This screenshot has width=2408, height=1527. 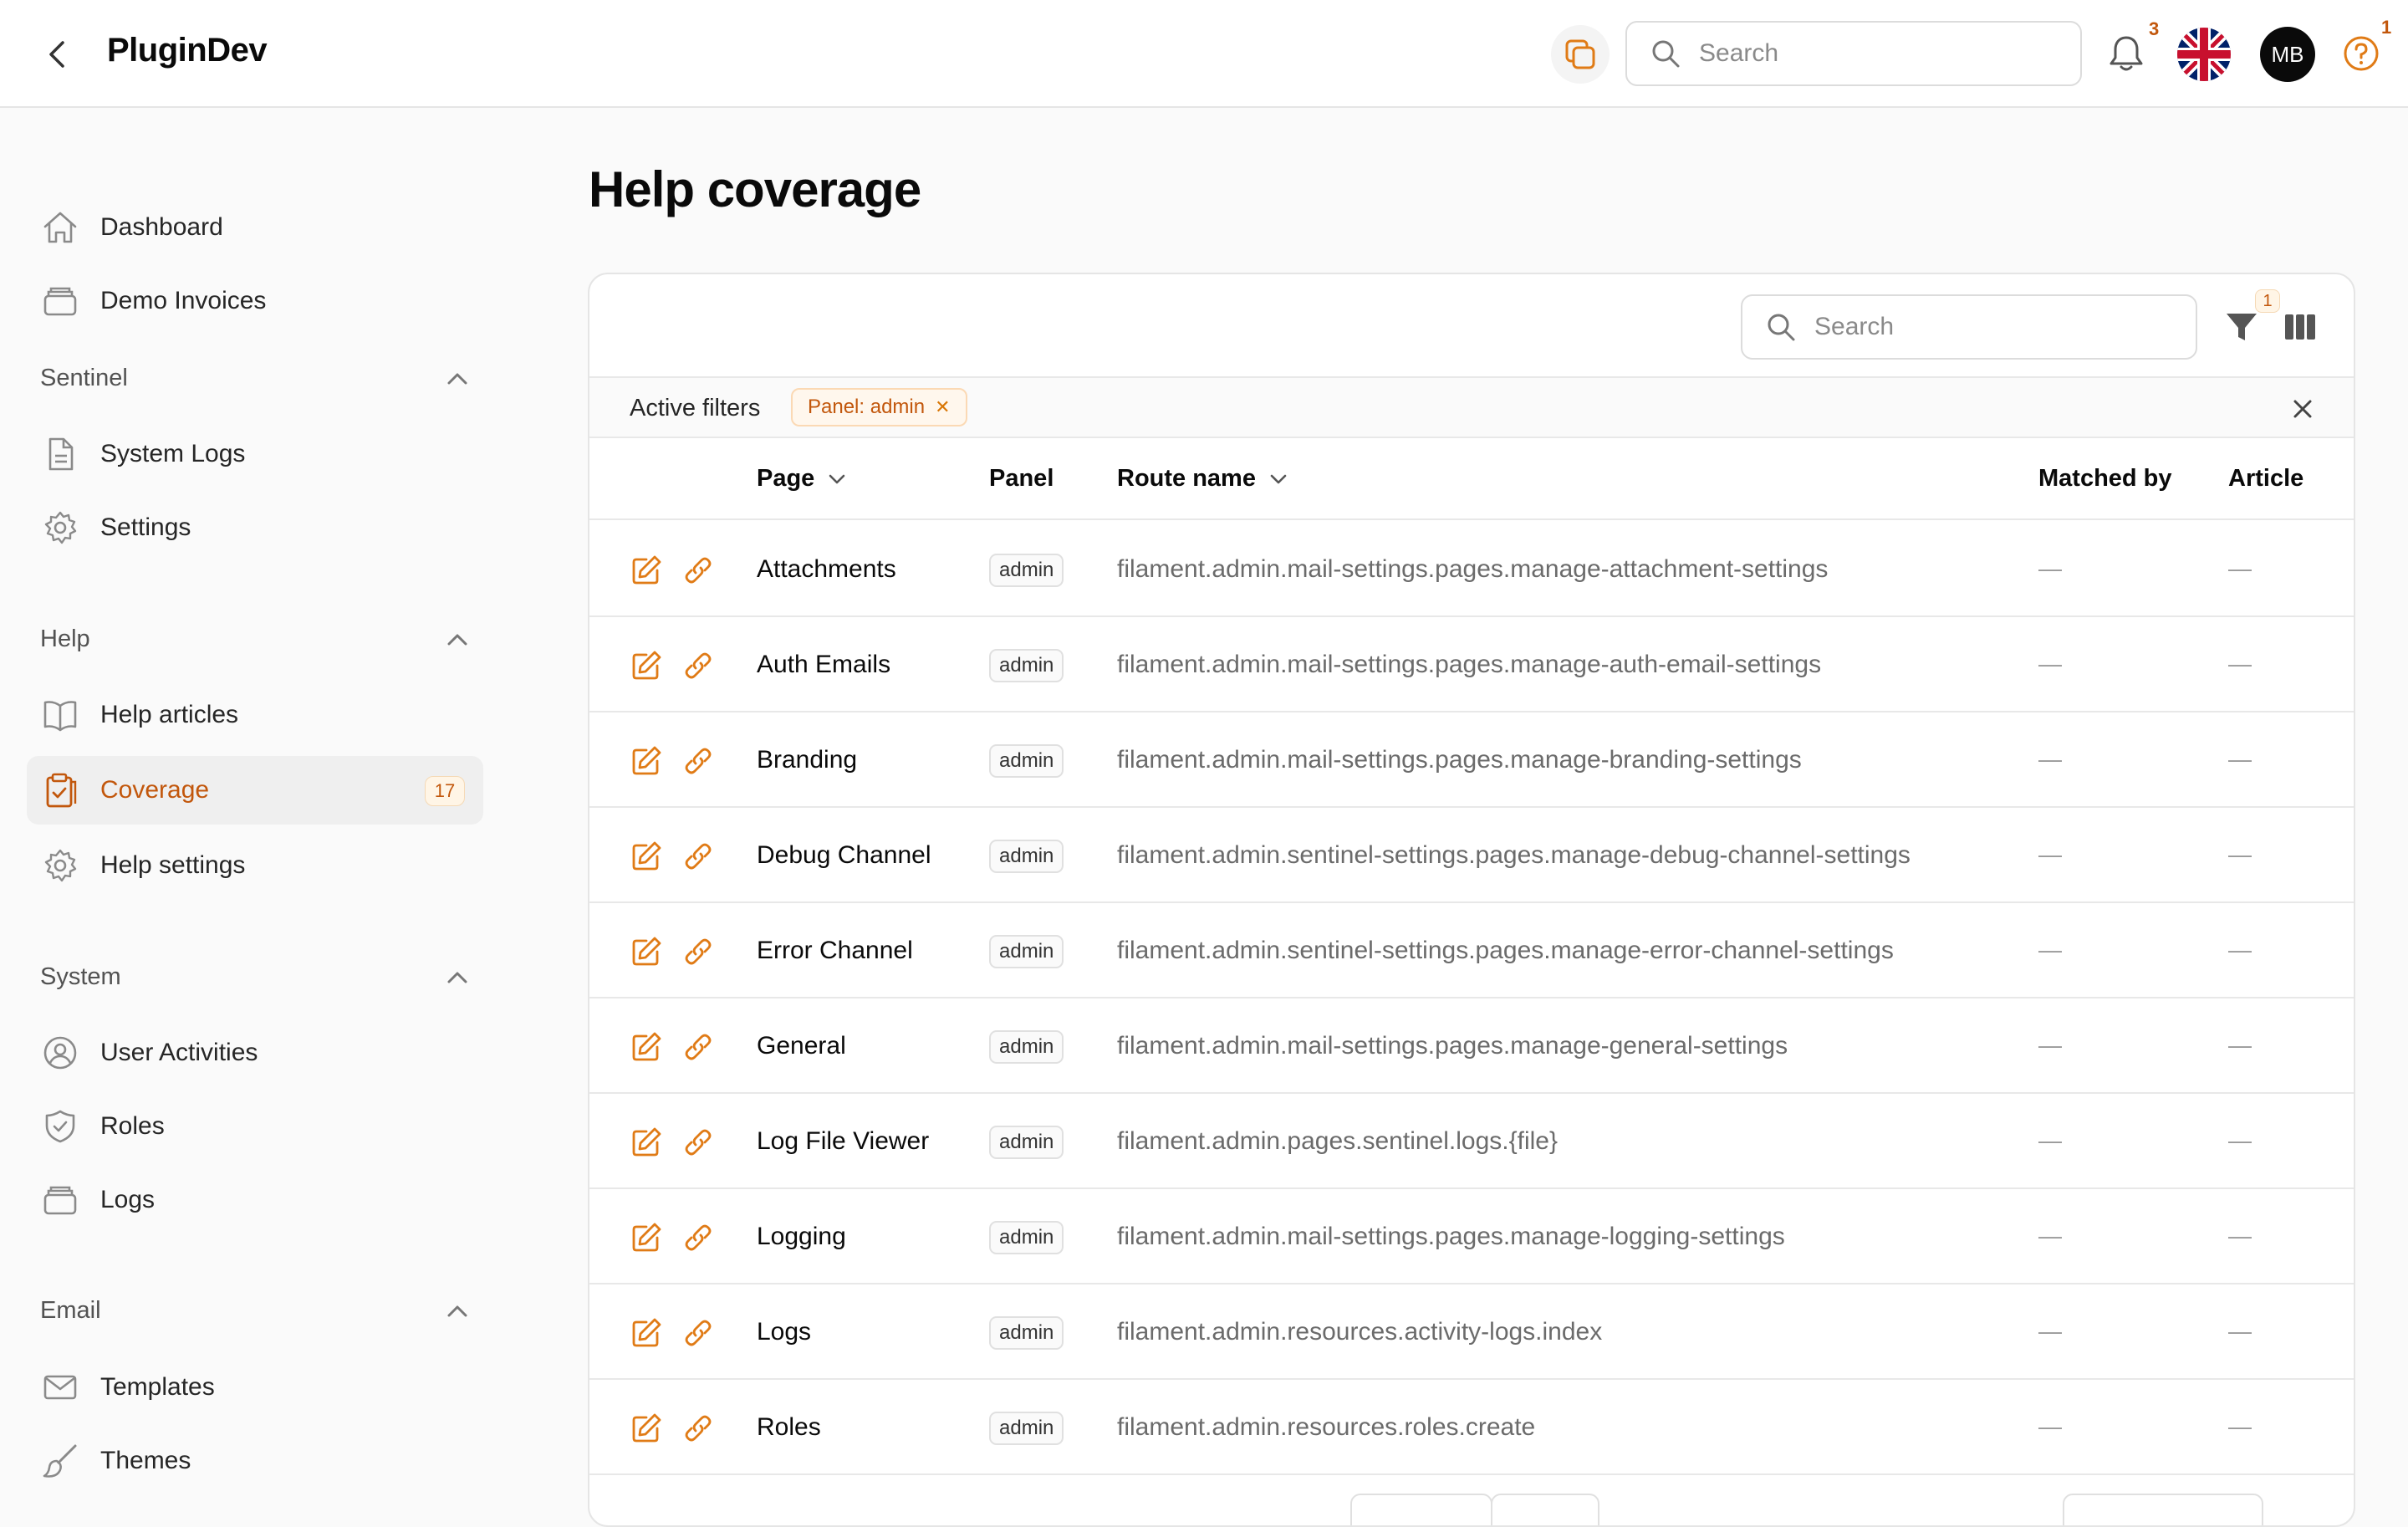 What do you see at coordinates (2287, 54) in the screenshot?
I see `user-avatar: MB` at bounding box center [2287, 54].